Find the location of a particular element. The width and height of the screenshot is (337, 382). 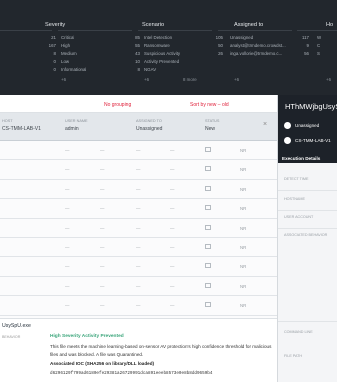

scenario-more-link: +6 8 more is located at coordinates (170, 79).